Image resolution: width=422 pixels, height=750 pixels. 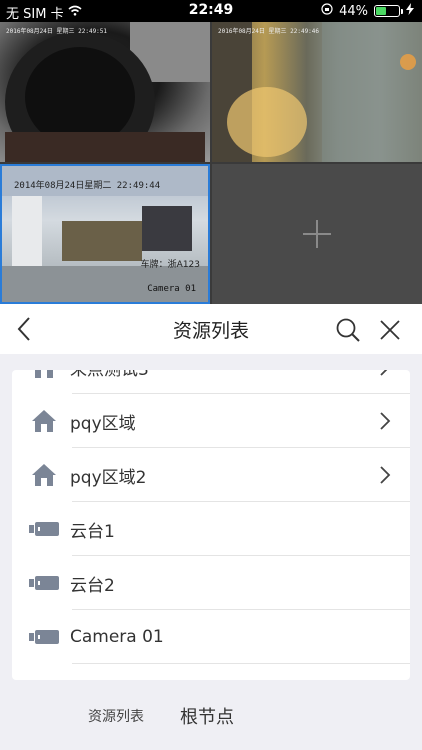 What do you see at coordinates (381, 11) in the screenshot?
I see `battery-fill` at bounding box center [381, 11].